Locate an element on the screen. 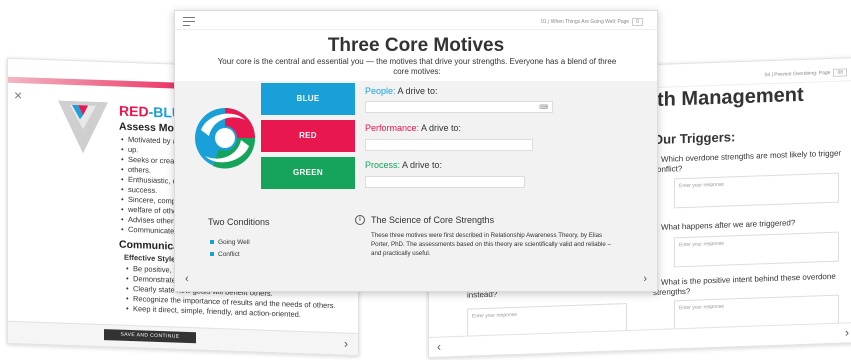 The width and height of the screenshot is (851, 360). performance-input is located at coordinates (449, 145).